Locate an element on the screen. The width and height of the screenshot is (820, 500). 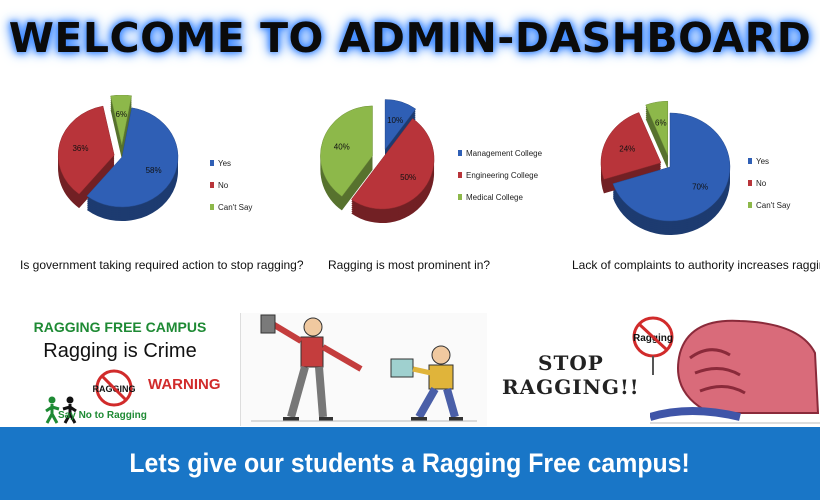
banner-subheading: Ragging is Crime is located at coordinates (120, 351).